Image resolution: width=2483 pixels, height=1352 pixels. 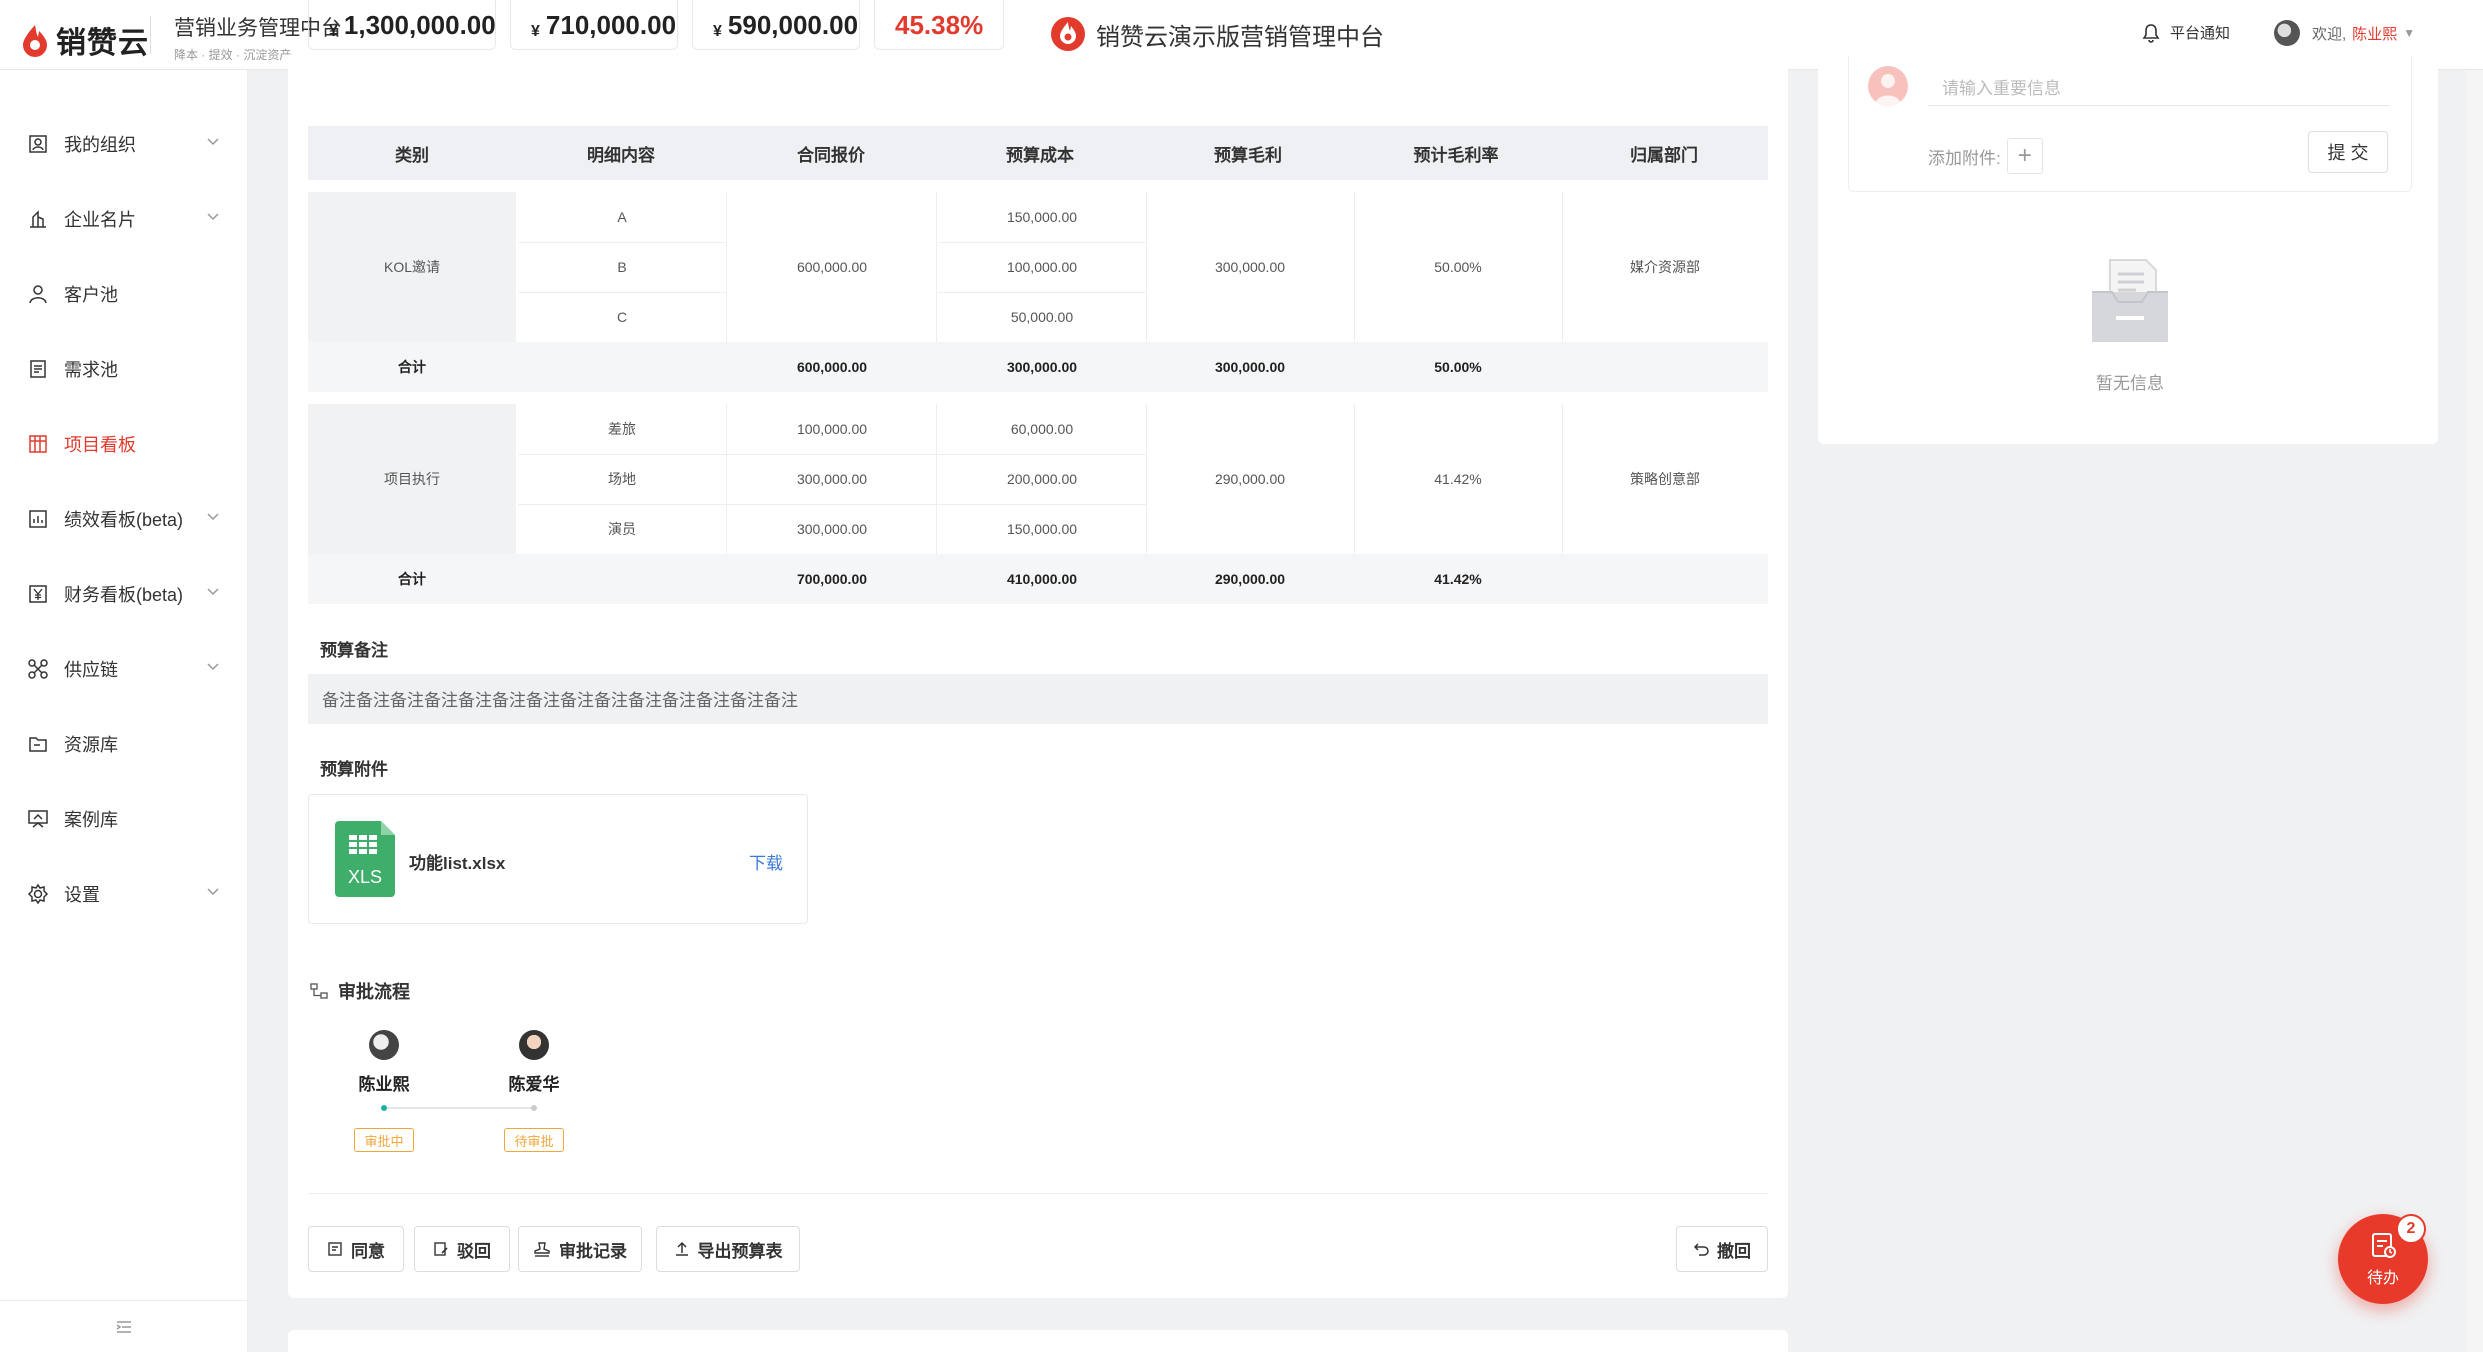 What do you see at coordinates (622, 217) in the screenshot?
I see `detail-cell: A` at bounding box center [622, 217].